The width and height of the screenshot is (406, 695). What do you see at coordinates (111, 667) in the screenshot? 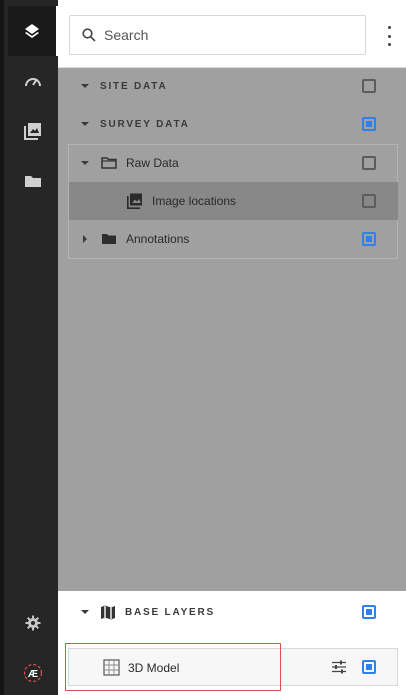
I see `3d-model-icon` at bounding box center [111, 667].